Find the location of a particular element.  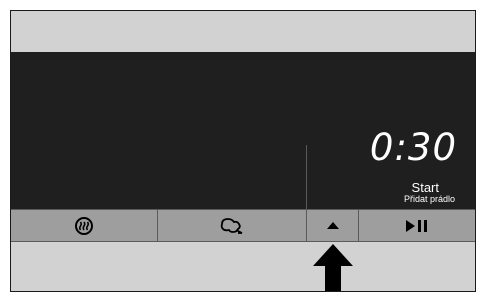

steam-button is located at coordinates (84, 225).